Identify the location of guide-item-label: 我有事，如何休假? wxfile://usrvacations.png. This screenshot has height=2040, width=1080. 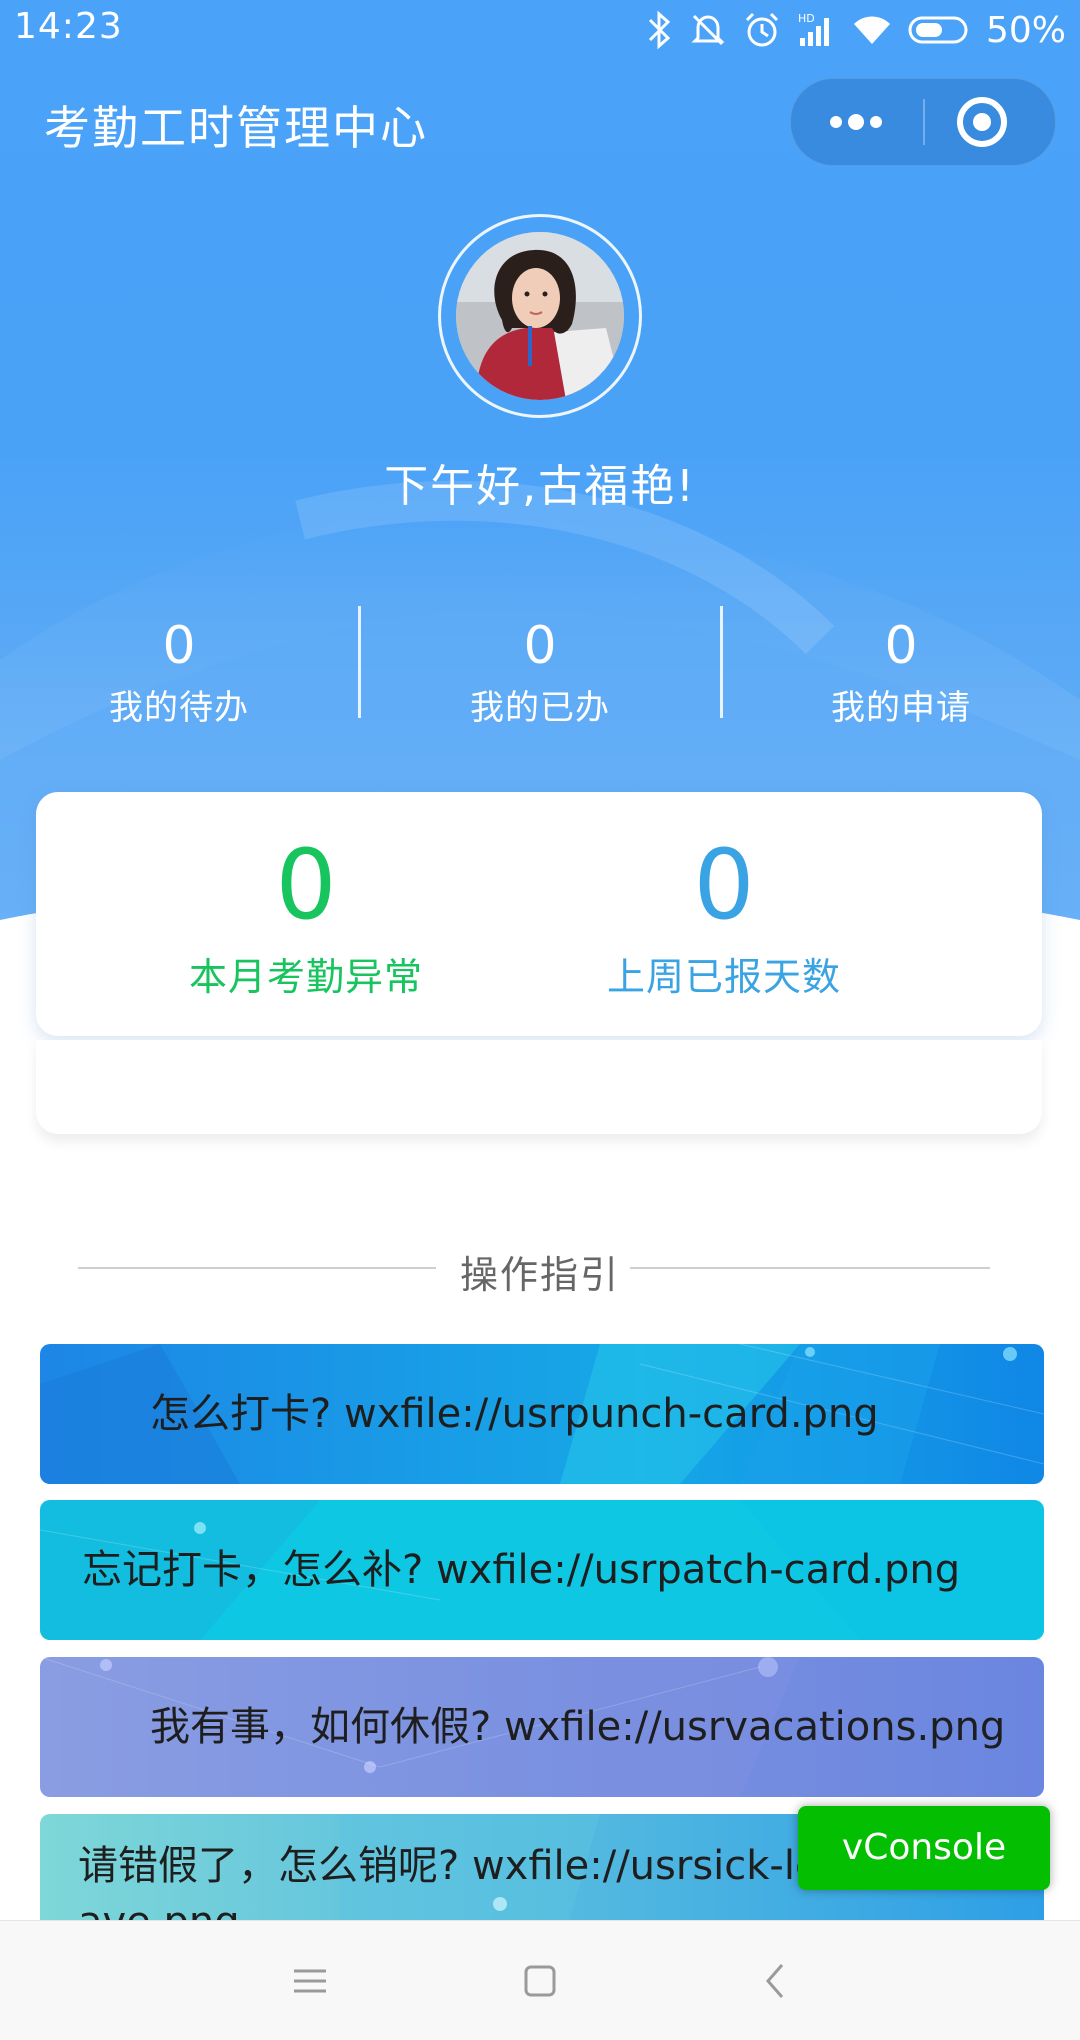
(578, 1727).